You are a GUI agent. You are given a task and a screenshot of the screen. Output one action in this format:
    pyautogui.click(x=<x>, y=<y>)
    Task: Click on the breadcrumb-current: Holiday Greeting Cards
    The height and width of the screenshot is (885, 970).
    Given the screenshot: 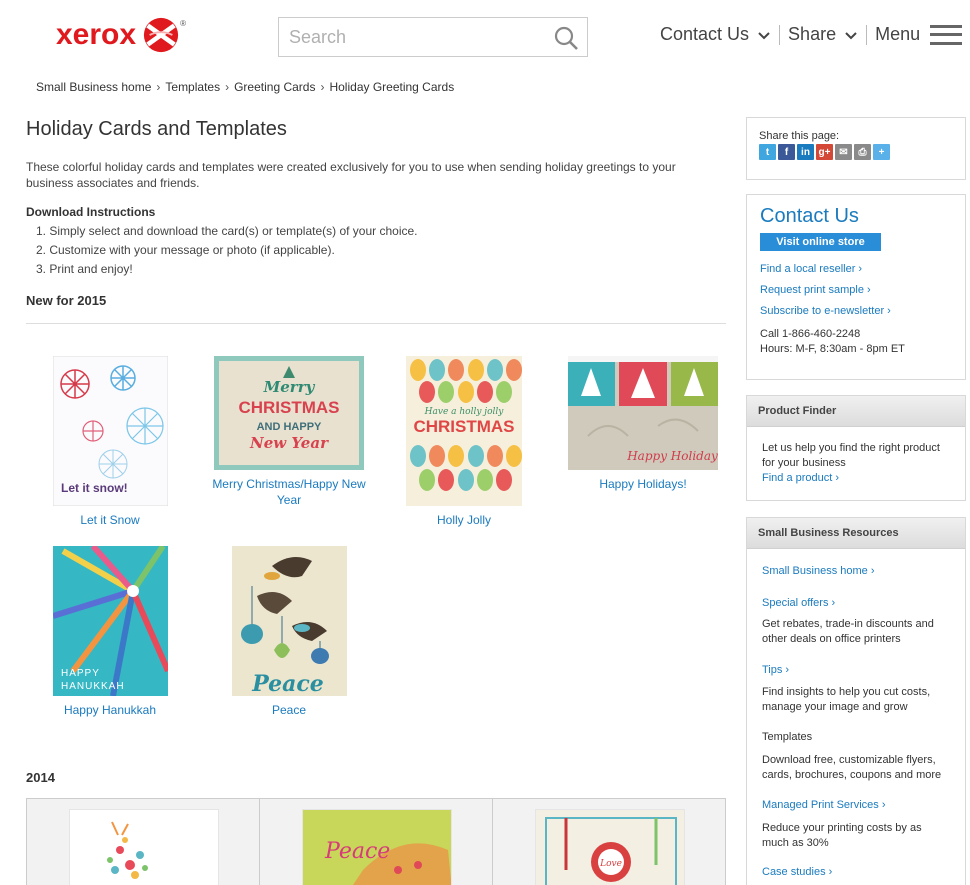 What is the action you would take?
    pyautogui.click(x=392, y=87)
    